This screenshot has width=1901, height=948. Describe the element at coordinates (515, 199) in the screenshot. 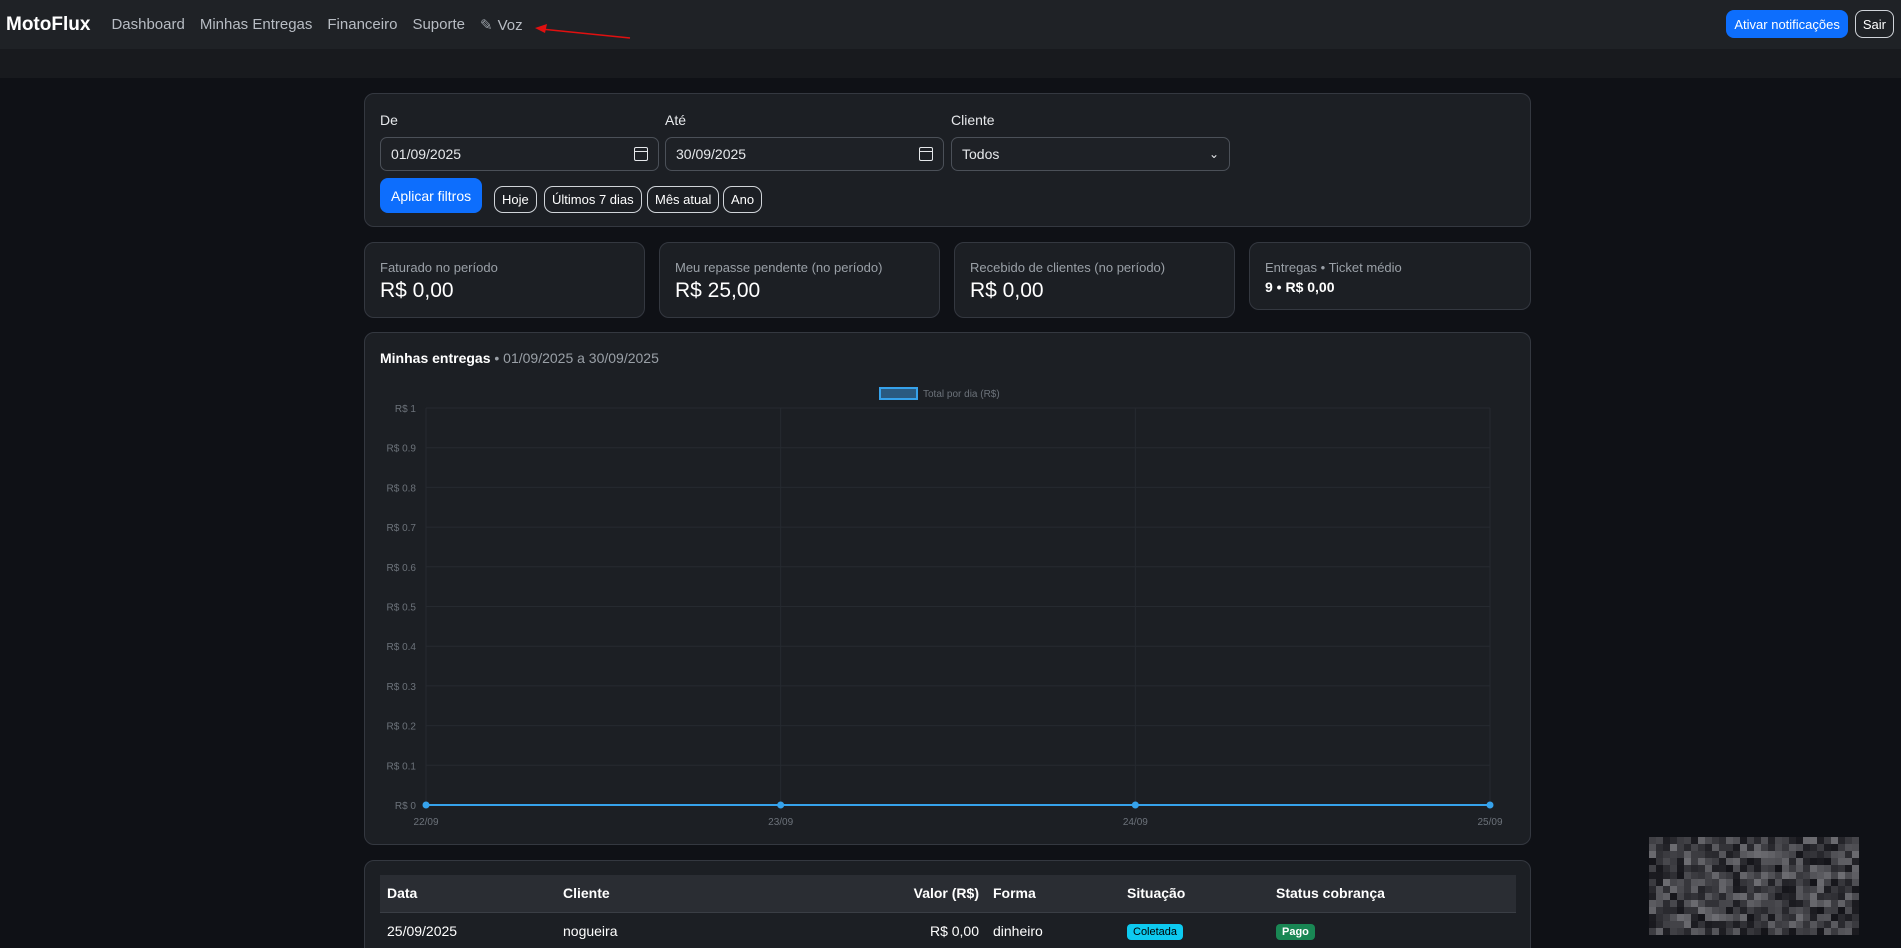

I see `quick-today-button: Hoje` at that location.